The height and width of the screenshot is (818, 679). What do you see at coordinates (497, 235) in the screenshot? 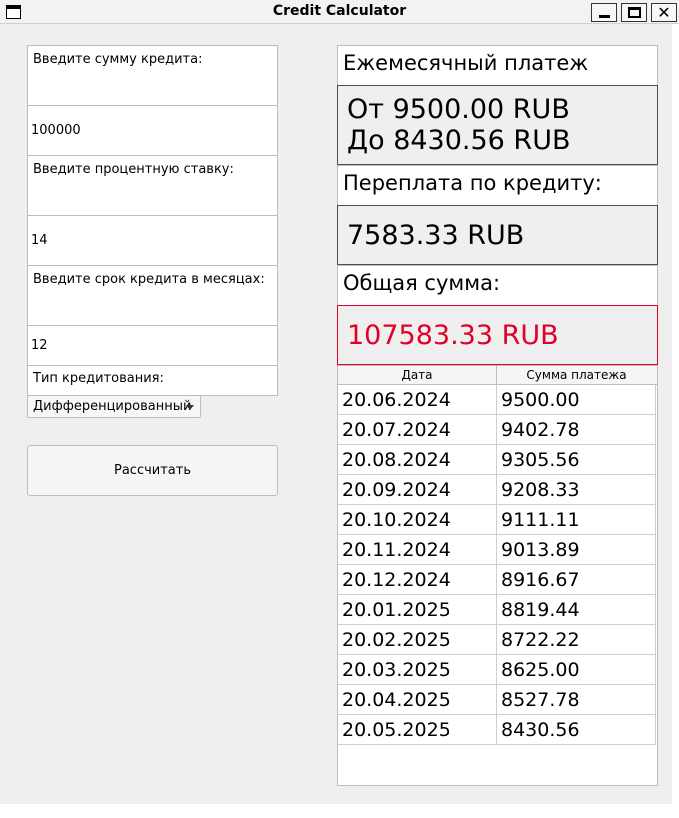
I see `overpayment-value: 7583.33 RUB` at bounding box center [497, 235].